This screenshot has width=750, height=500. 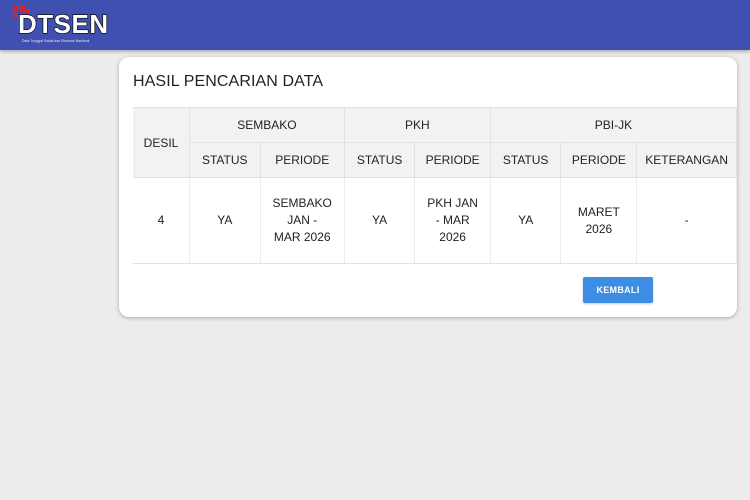 What do you see at coordinates (63, 24) in the screenshot?
I see `logo-wordmark: DTSEN` at bounding box center [63, 24].